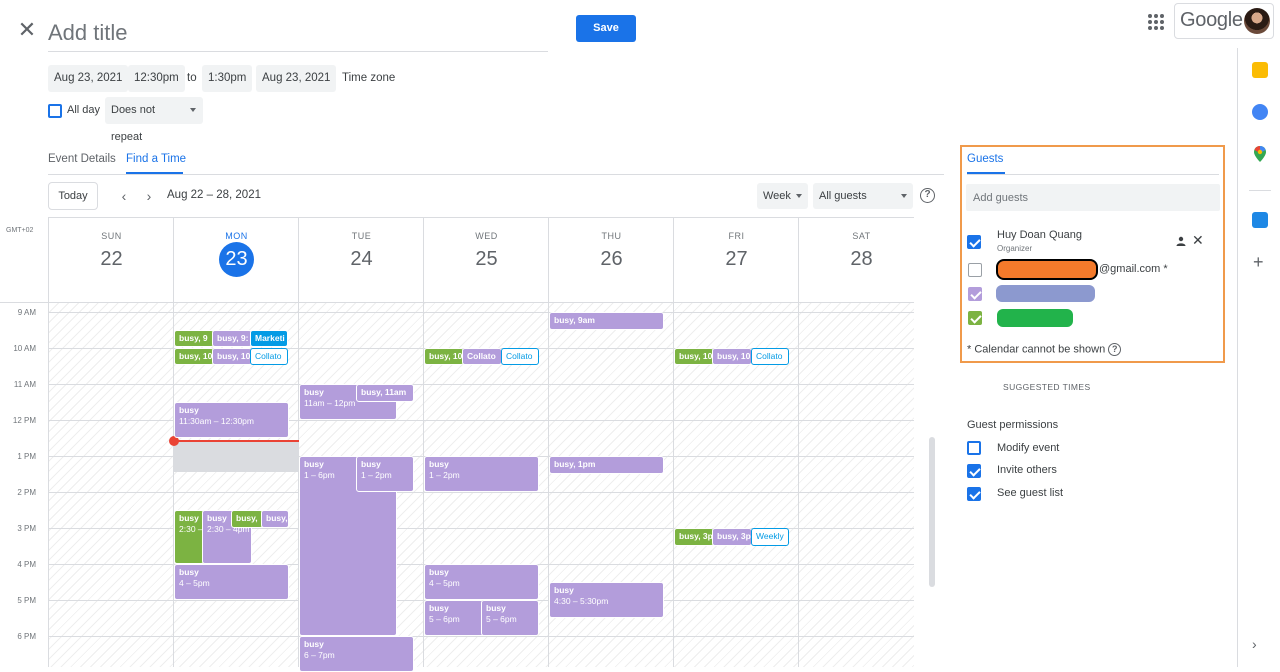  What do you see at coordinates (194, 338) in the screenshot?
I see `event: busy, 9` at bounding box center [194, 338].